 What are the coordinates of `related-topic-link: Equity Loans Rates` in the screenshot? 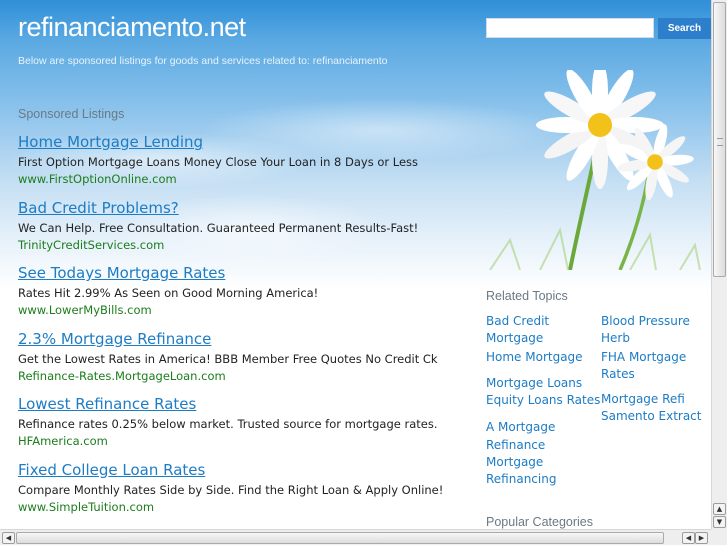 It's located at (548, 400).